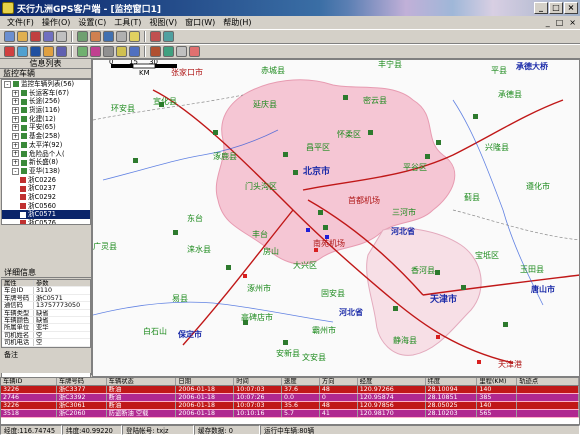 Image resolution: width=580 pixels, height=435 pixels. I want to click on scale-unit: KM, so click(144, 73).